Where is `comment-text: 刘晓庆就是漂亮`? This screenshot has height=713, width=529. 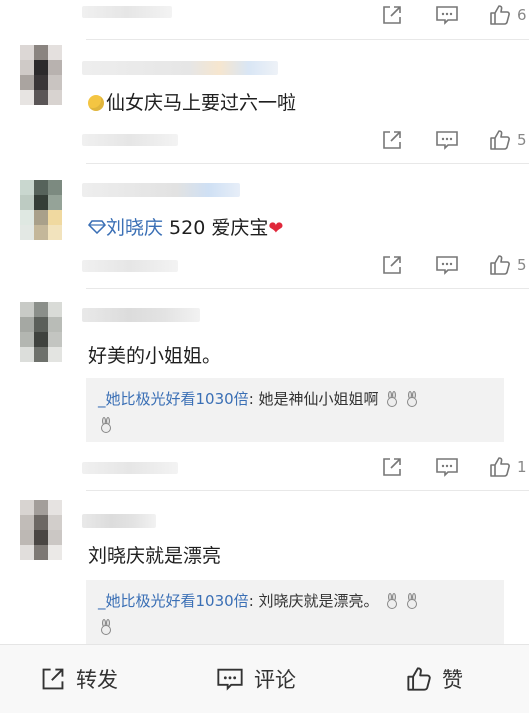 comment-text: 刘晓庆就是漂亮 is located at coordinates (155, 556).